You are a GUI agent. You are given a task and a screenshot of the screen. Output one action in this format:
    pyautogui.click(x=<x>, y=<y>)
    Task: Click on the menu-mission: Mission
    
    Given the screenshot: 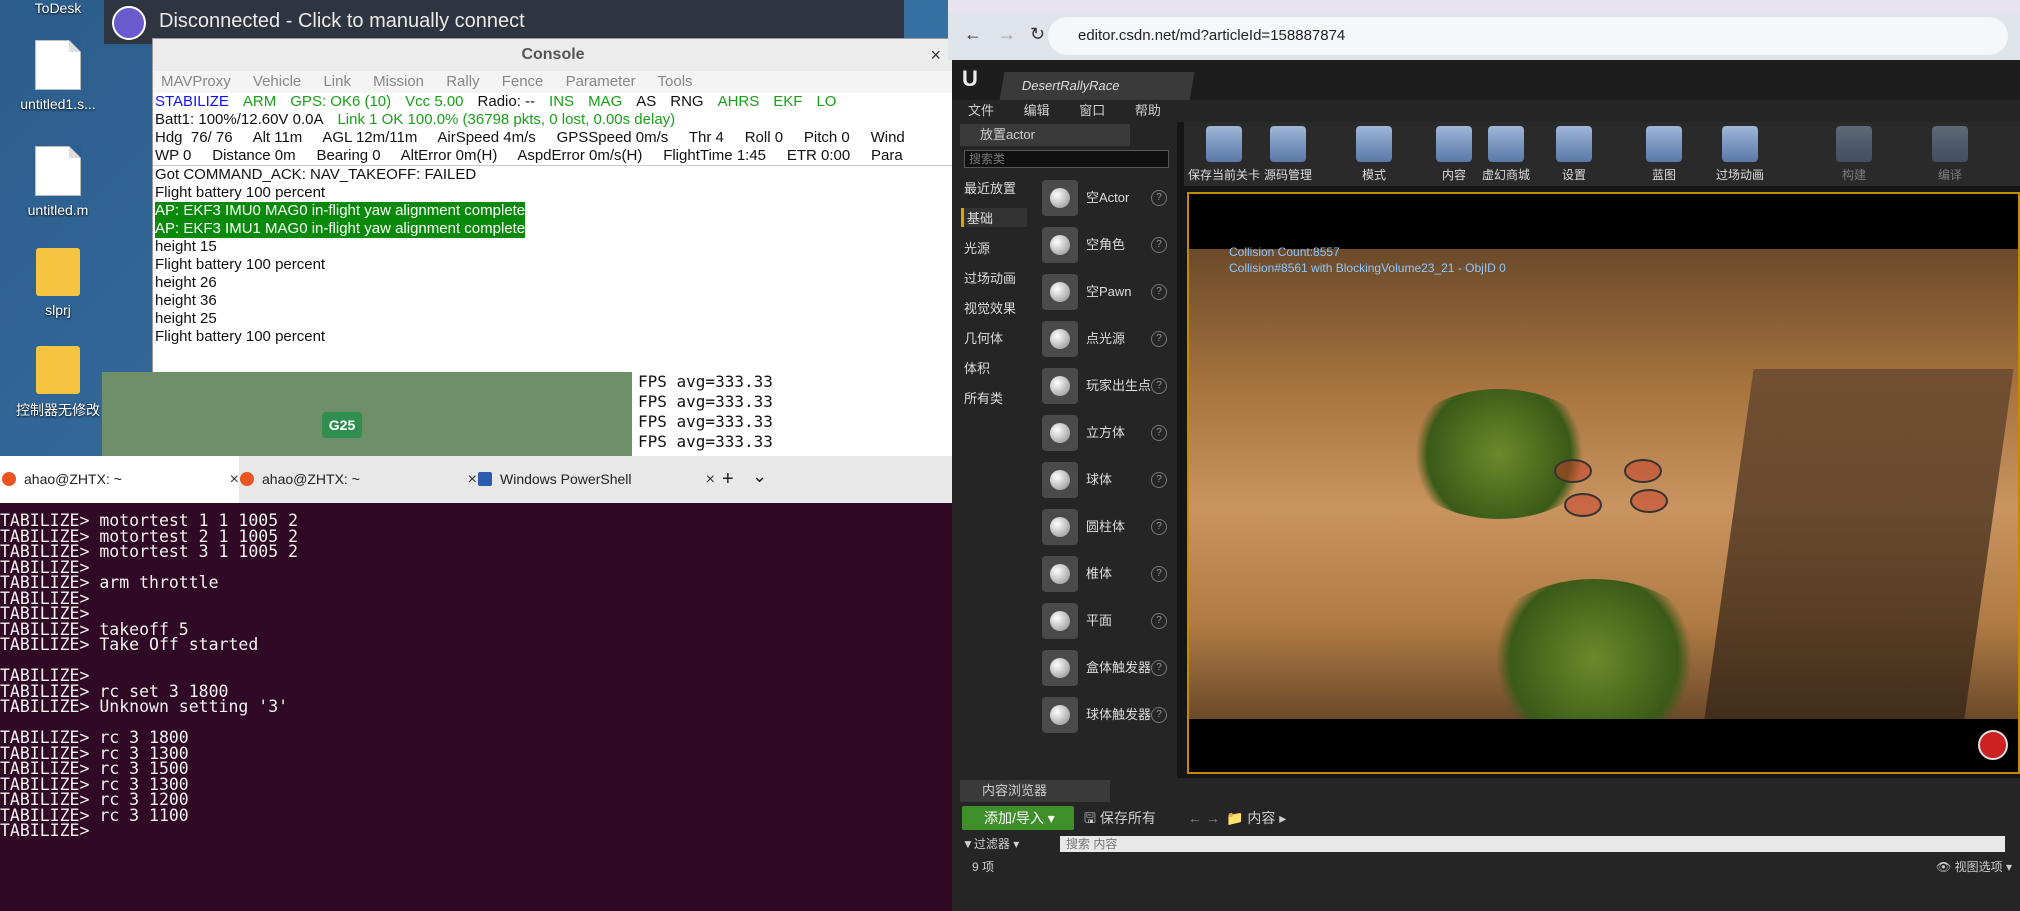 What is the action you would take?
    pyautogui.click(x=398, y=81)
    